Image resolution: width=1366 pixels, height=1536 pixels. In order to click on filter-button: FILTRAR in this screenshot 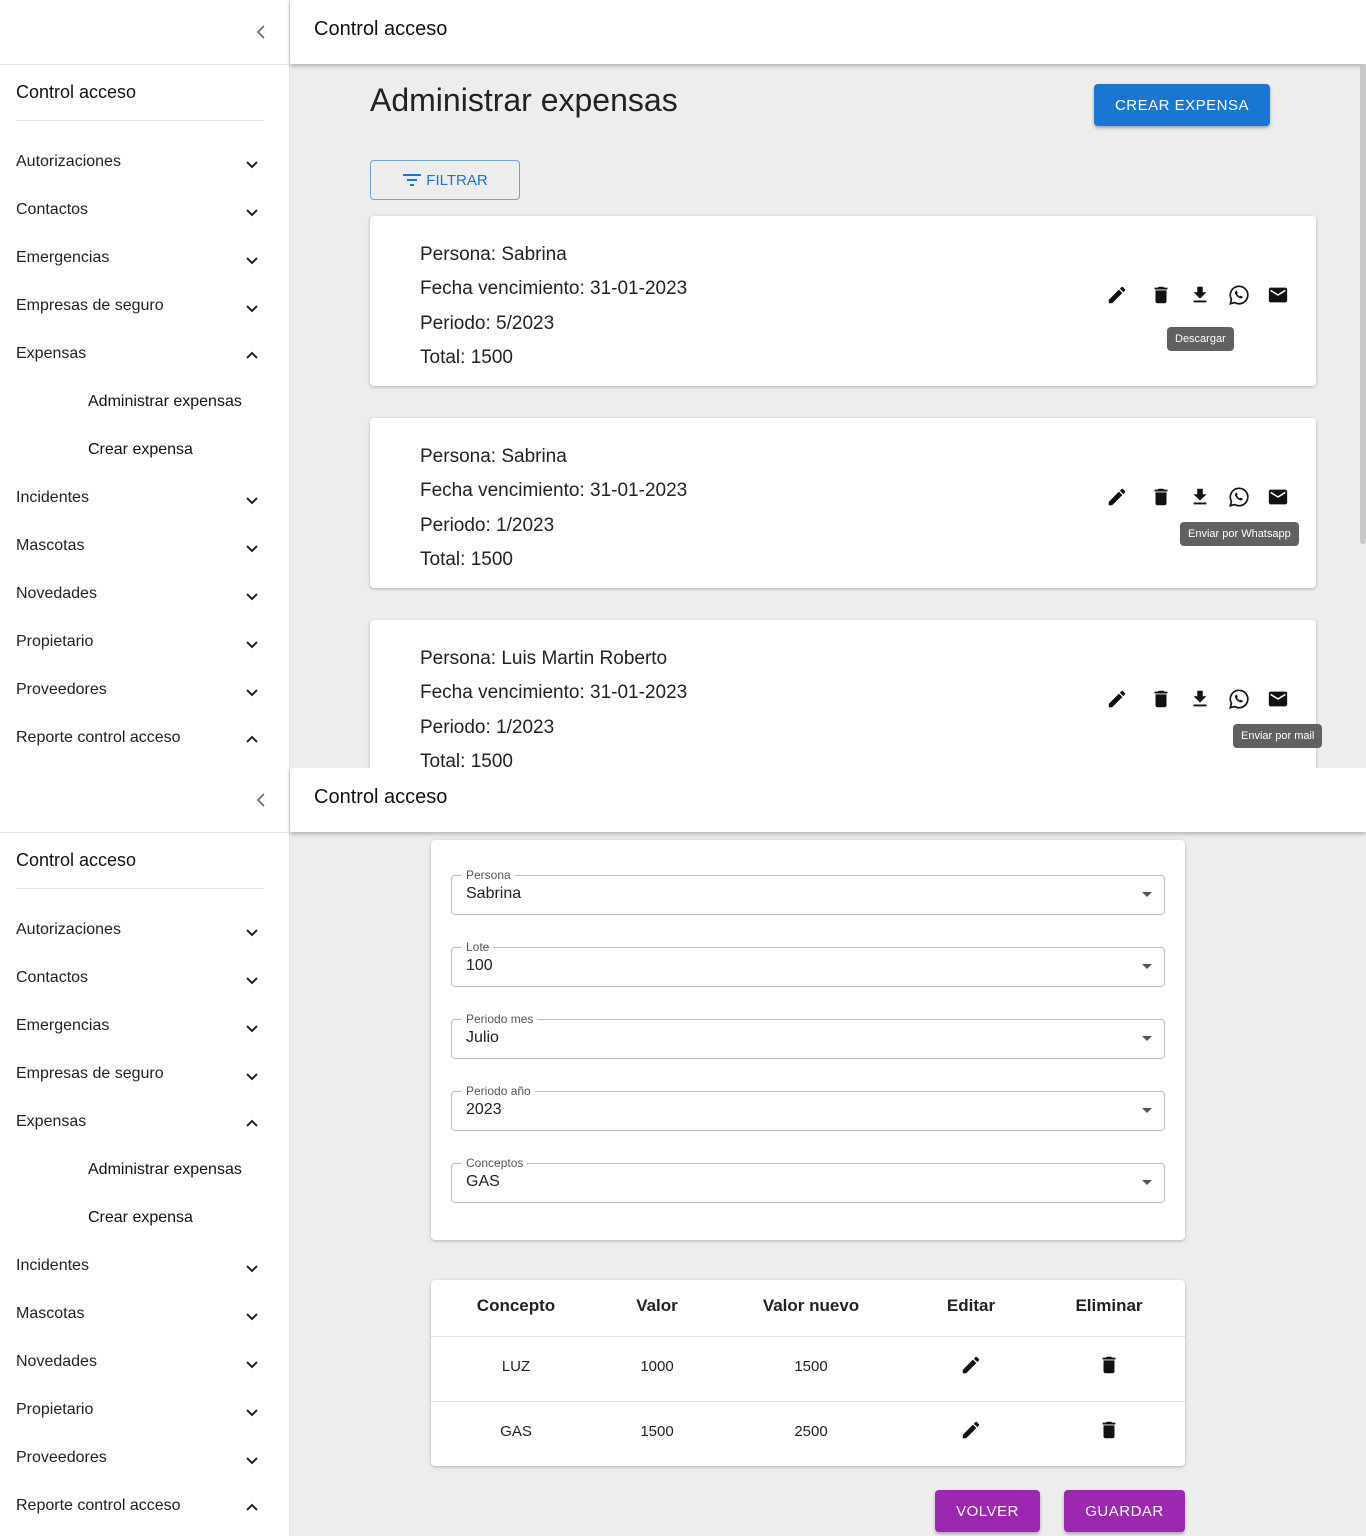, I will do `click(445, 180)`.